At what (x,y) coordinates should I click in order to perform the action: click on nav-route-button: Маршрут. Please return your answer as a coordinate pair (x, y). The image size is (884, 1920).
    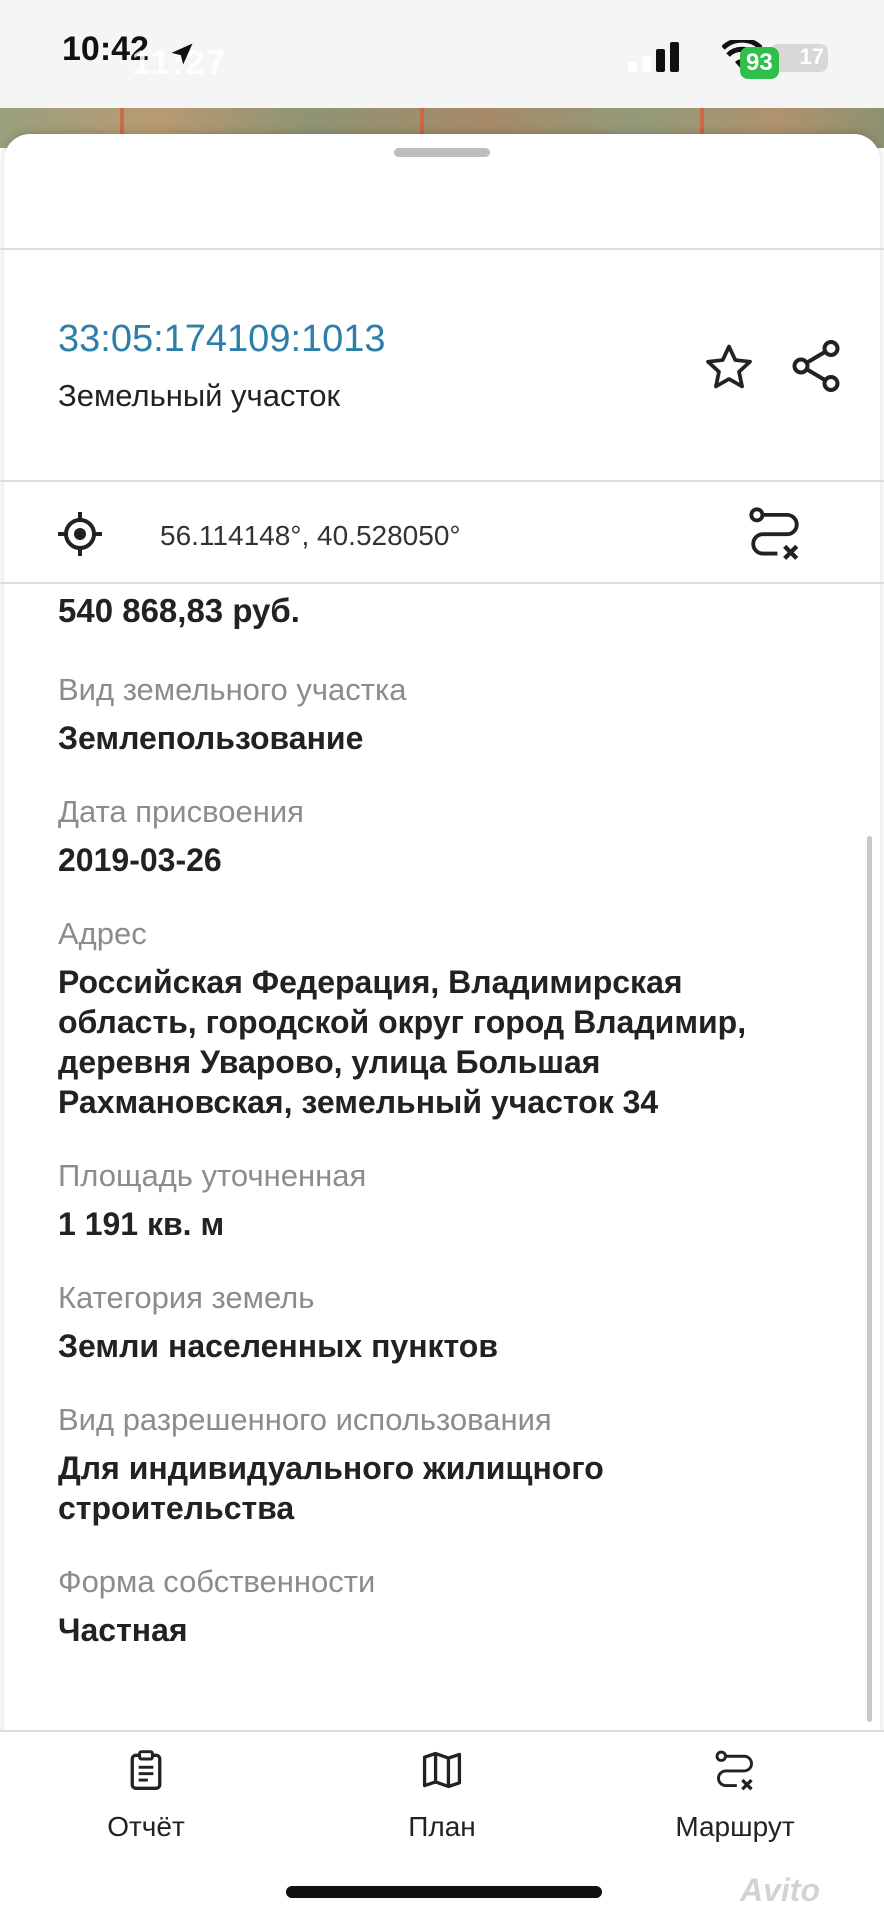
    Looking at the image, I should click on (735, 1795).